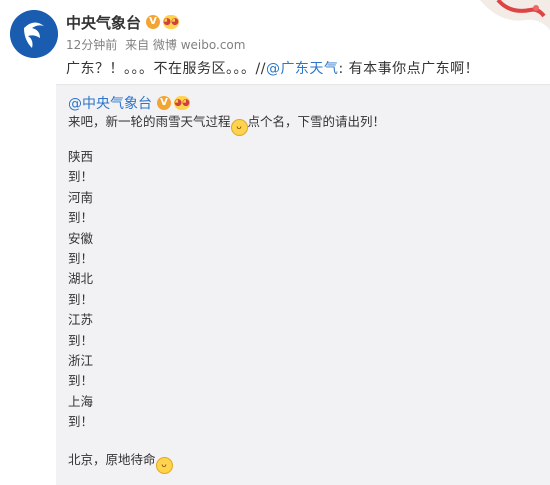  I want to click on user-line: 中央气象台 V ◕◕, so click(123, 22).